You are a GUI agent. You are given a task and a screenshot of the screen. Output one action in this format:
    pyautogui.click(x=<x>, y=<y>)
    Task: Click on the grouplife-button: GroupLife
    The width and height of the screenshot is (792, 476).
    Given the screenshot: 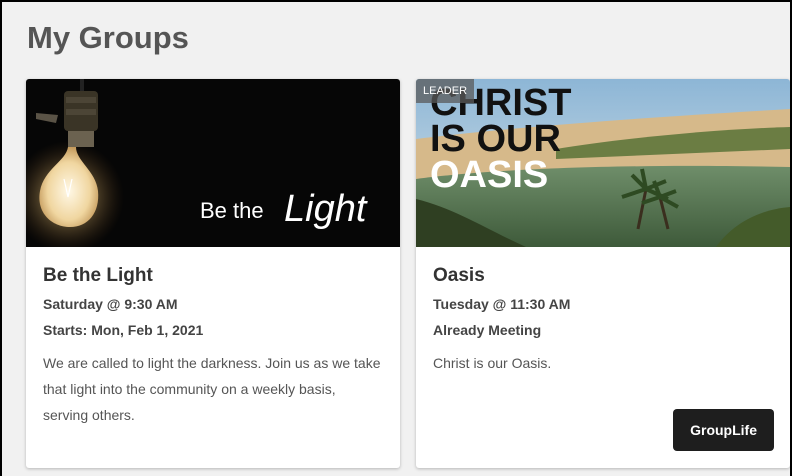 What is the action you would take?
    pyautogui.click(x=723, y=430)
    